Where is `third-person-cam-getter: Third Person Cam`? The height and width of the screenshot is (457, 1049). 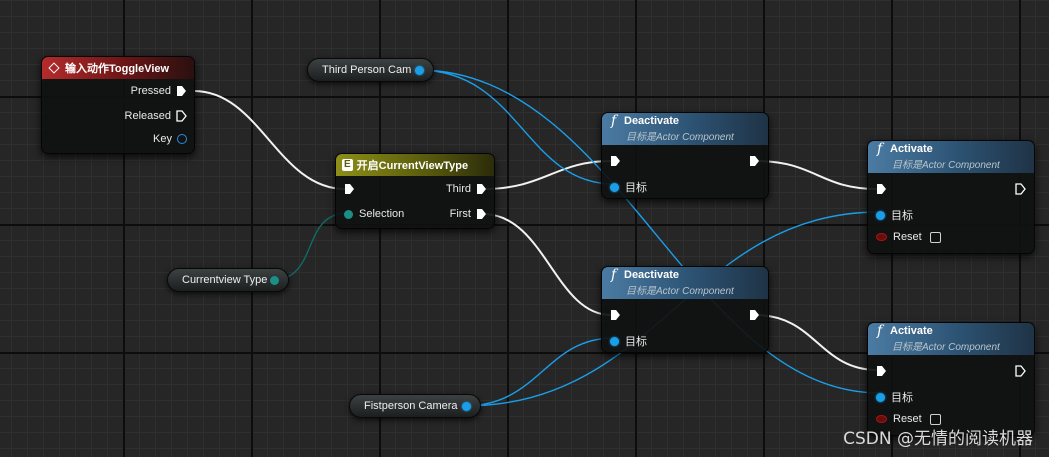 third-person-cam-getter: Third Person Cam is located at coordinates (370, 70).